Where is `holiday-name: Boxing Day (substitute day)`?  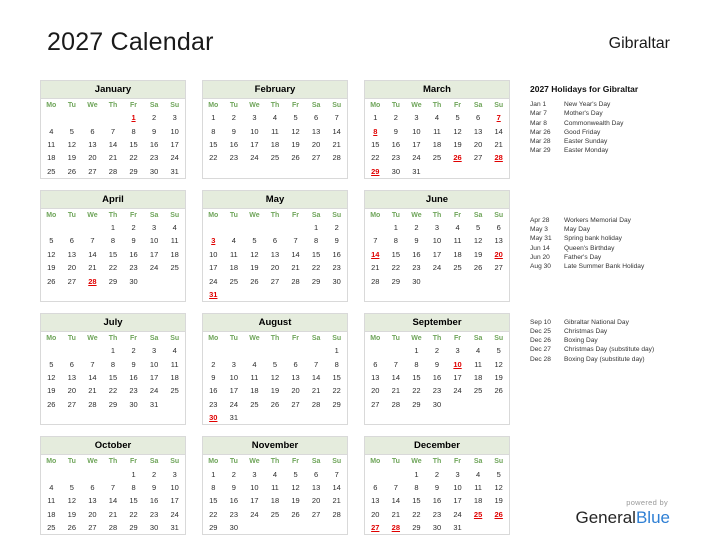
holiday-name: Boxing Day (substitute day) is located at coordinates (604, 359).